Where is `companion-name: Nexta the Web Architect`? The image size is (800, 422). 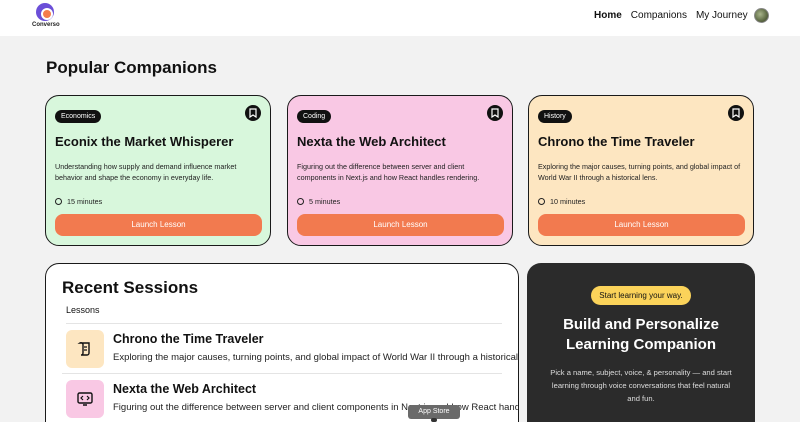 companion-name: Nexta the Web Architect is located at coordinates (371, 141).